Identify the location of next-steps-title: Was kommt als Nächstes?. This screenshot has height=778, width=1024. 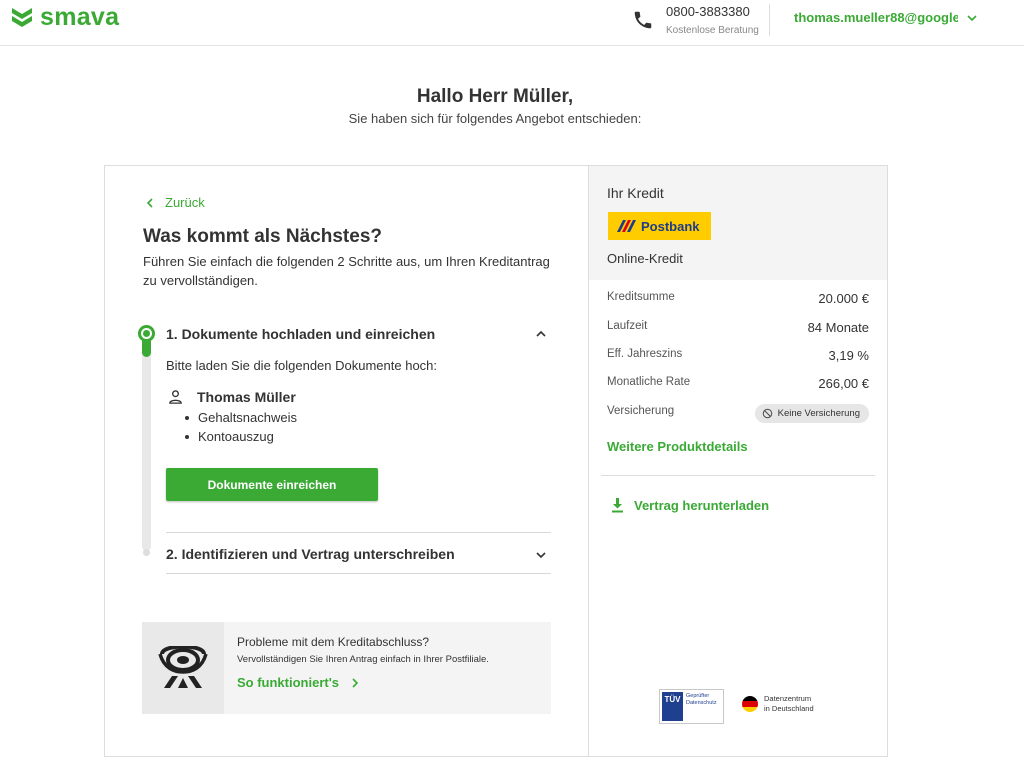
(262, 236).